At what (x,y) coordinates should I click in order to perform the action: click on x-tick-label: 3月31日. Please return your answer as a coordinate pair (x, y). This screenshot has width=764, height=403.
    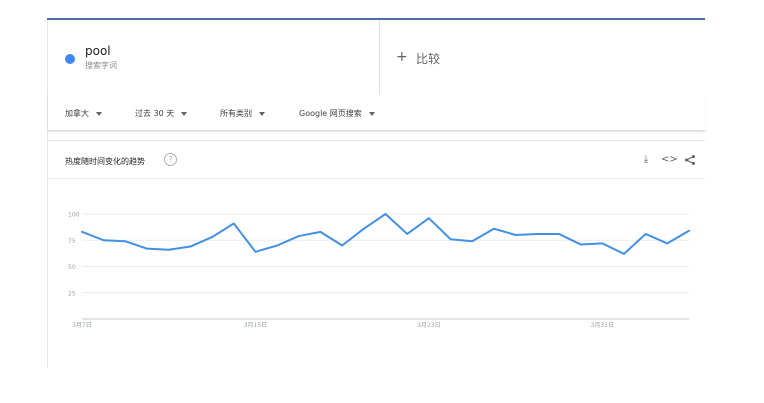
    Looking at the image, I should click on (602, 325).